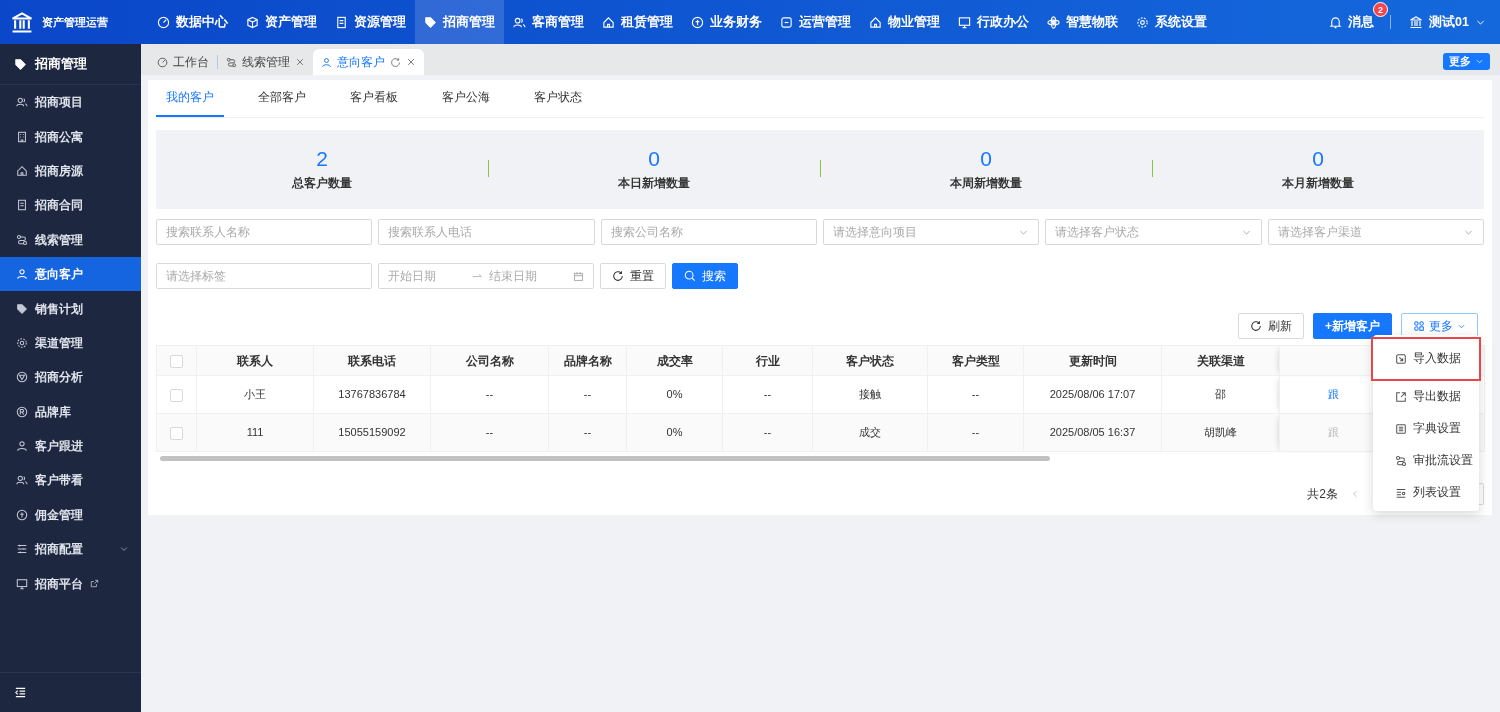  I want to click on sidebar-item: 品牌库, so click(70, 411).